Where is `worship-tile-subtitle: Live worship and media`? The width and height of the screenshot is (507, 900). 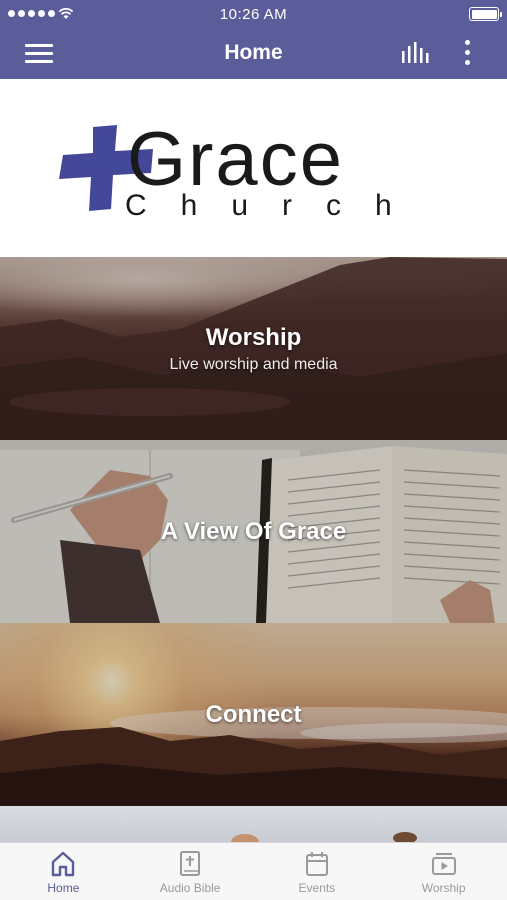
worship-tile-subtitle: Live worship and media is located at coordinates (253, 364).